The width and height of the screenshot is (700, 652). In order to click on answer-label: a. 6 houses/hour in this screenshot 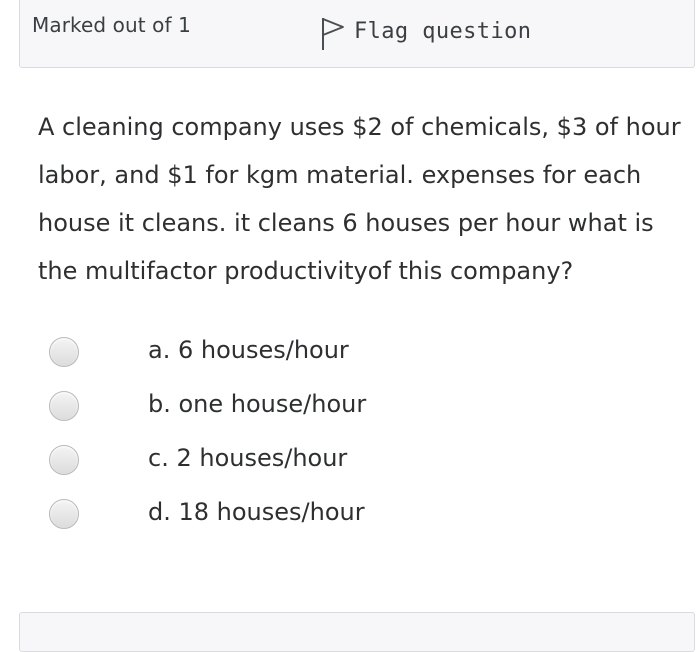, I will do `click(248, 350)`.